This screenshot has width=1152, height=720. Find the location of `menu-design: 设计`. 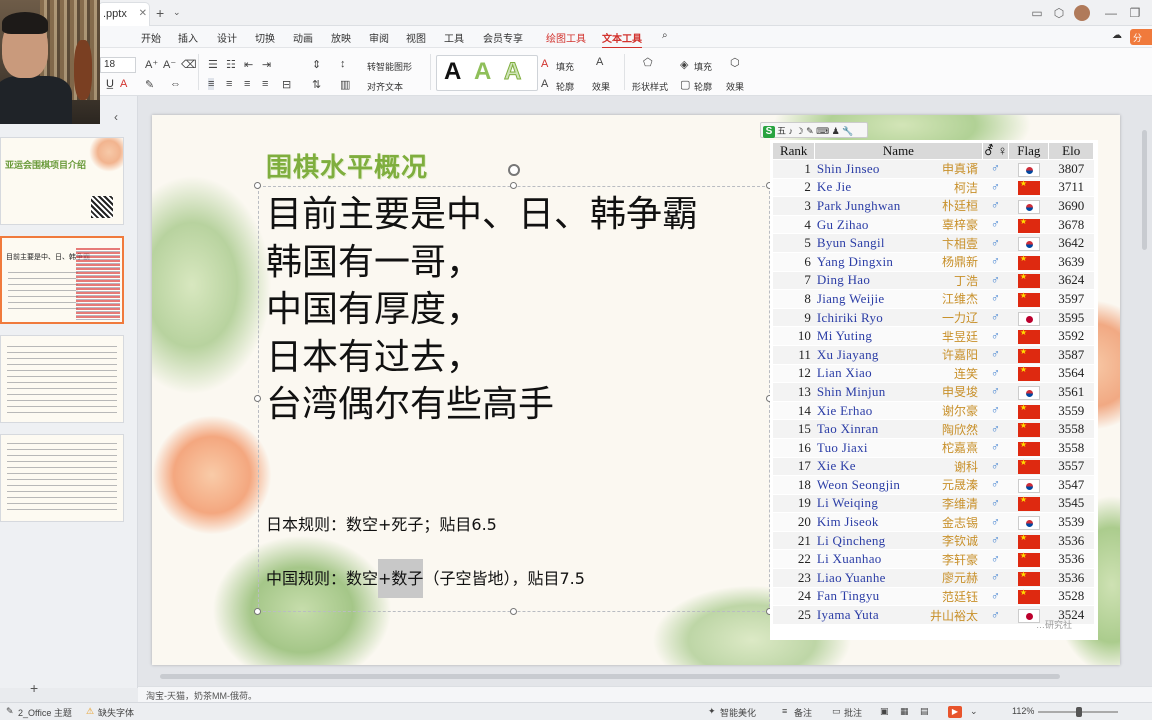

menu-design: 设计 is located at coordinates (227, 37).